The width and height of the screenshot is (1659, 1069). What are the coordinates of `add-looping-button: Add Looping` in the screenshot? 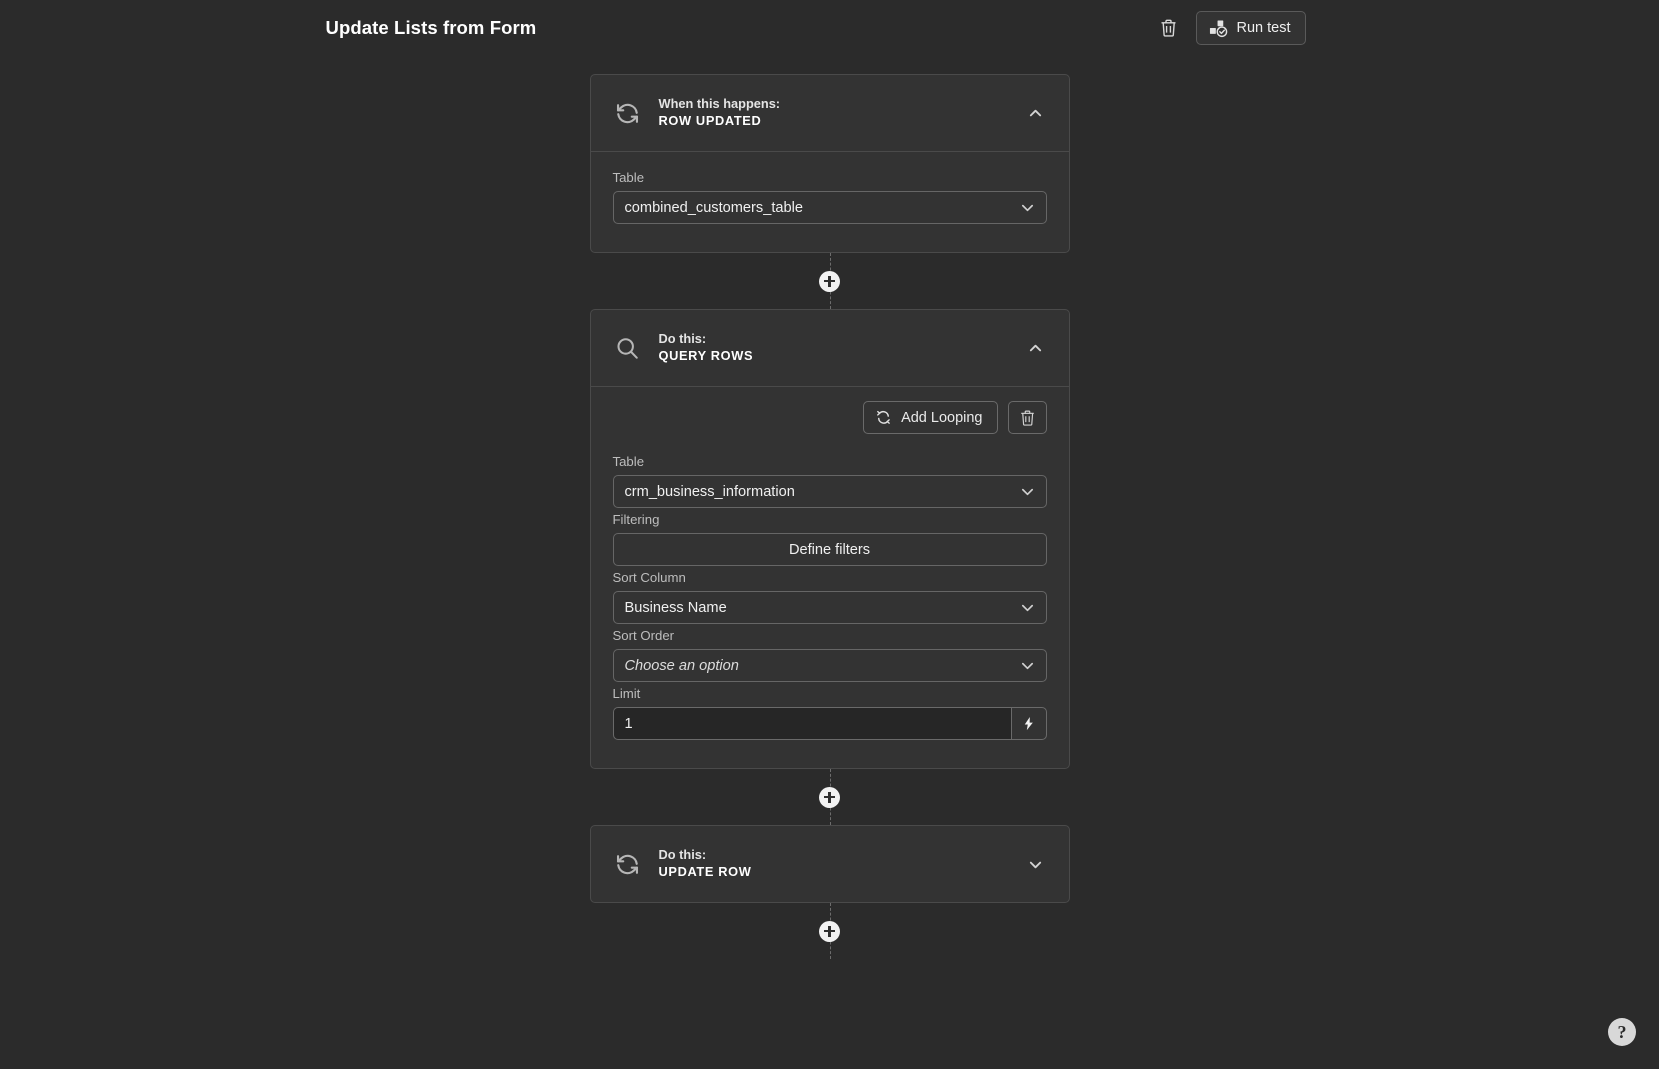 It's located at (930, 417).